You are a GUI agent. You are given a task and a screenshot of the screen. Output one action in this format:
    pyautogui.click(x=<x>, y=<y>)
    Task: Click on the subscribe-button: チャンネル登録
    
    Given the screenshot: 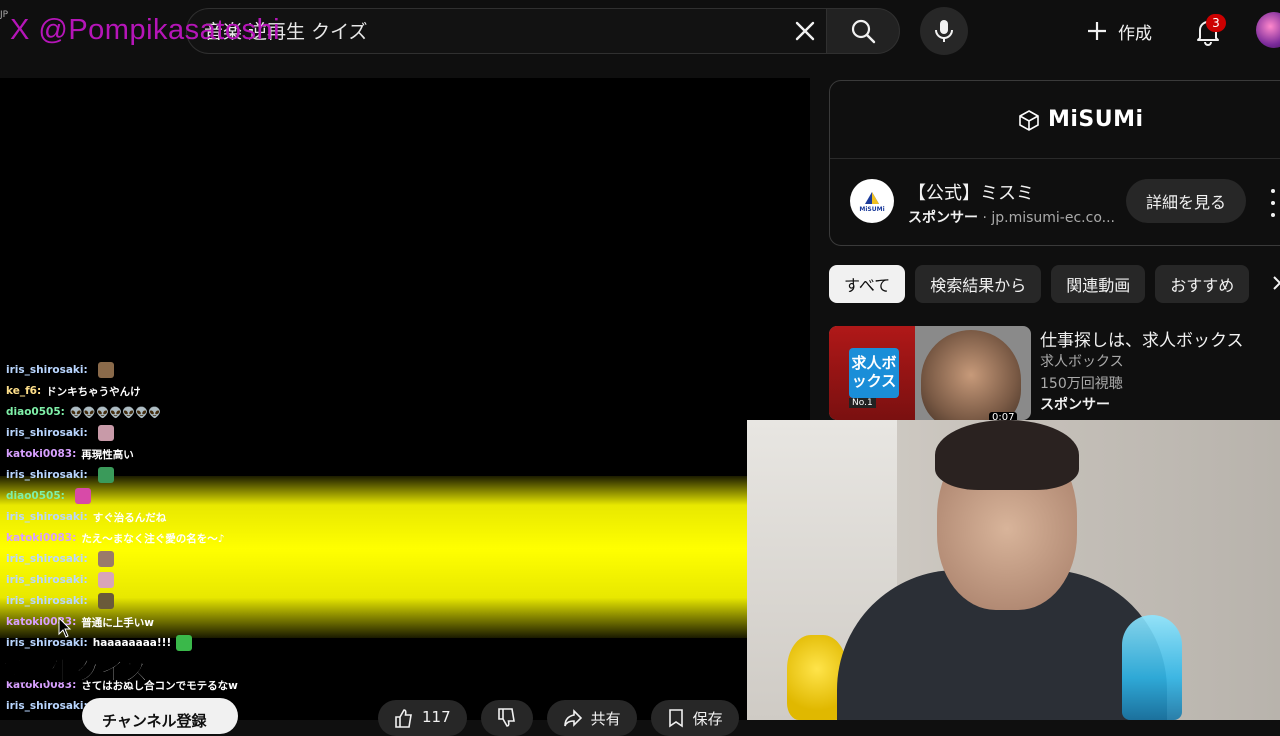 What is the action you would take?
    pyautogui.click(x=160, y=716)
    